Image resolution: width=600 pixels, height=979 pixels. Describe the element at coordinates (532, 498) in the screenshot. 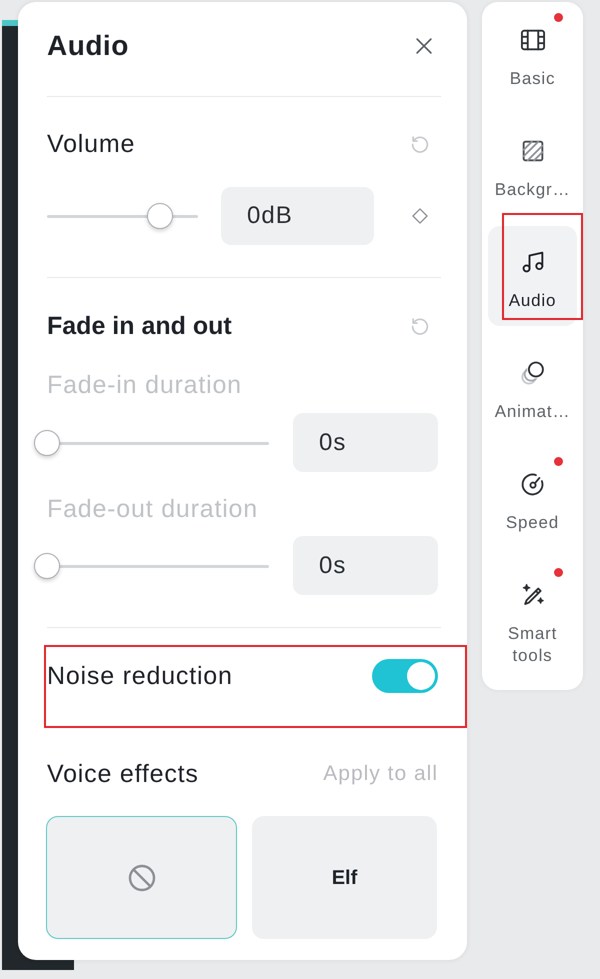

I see `sidebar-tab: Speed` at that location.